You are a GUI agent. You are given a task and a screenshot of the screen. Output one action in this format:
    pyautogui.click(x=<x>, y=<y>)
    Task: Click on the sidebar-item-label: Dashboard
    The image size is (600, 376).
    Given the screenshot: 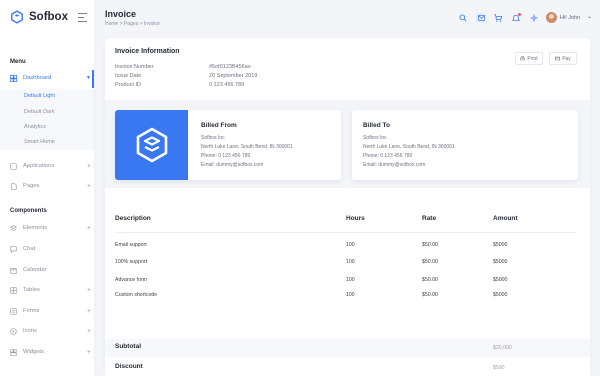 What is the action you would take?
    pyautogui.click(x=37, y=78)
    